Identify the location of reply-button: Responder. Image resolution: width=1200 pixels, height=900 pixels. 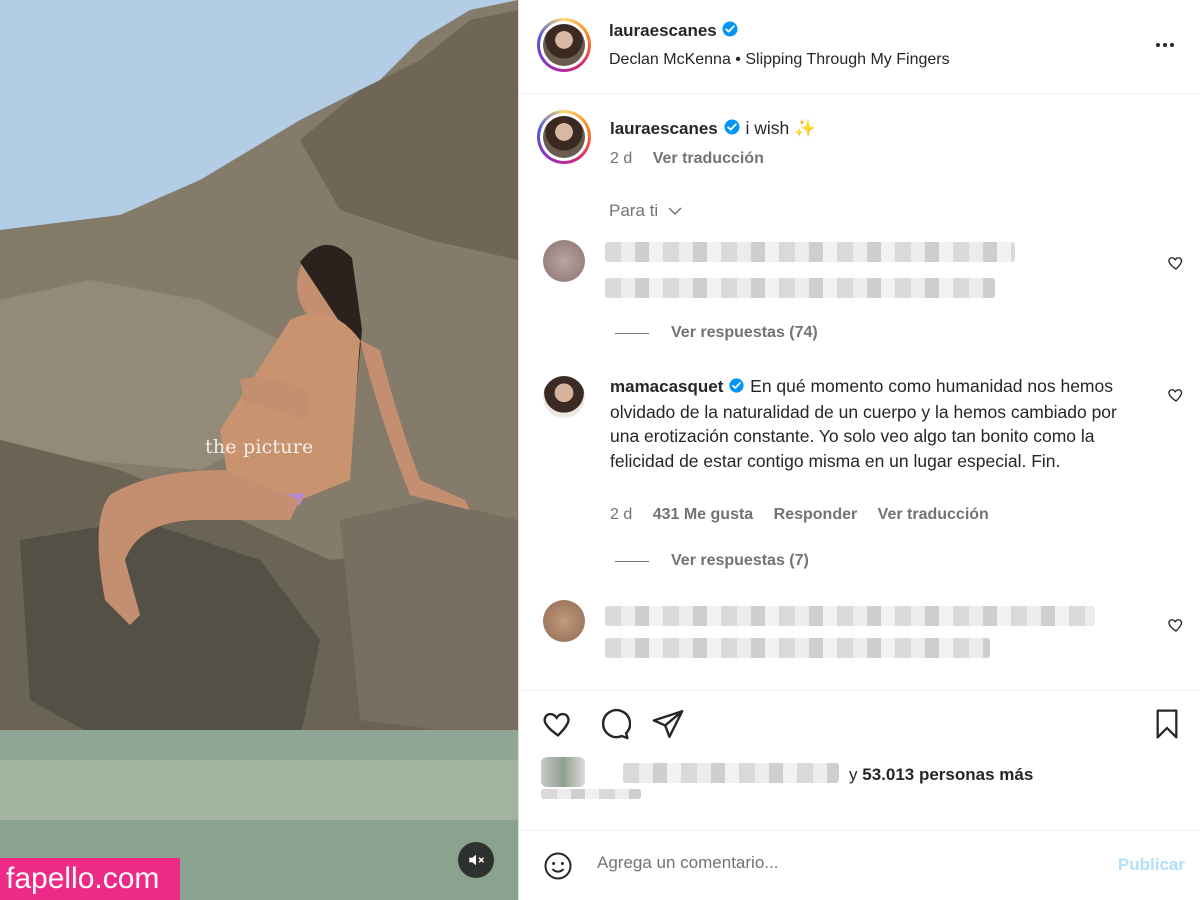
(816, 514).